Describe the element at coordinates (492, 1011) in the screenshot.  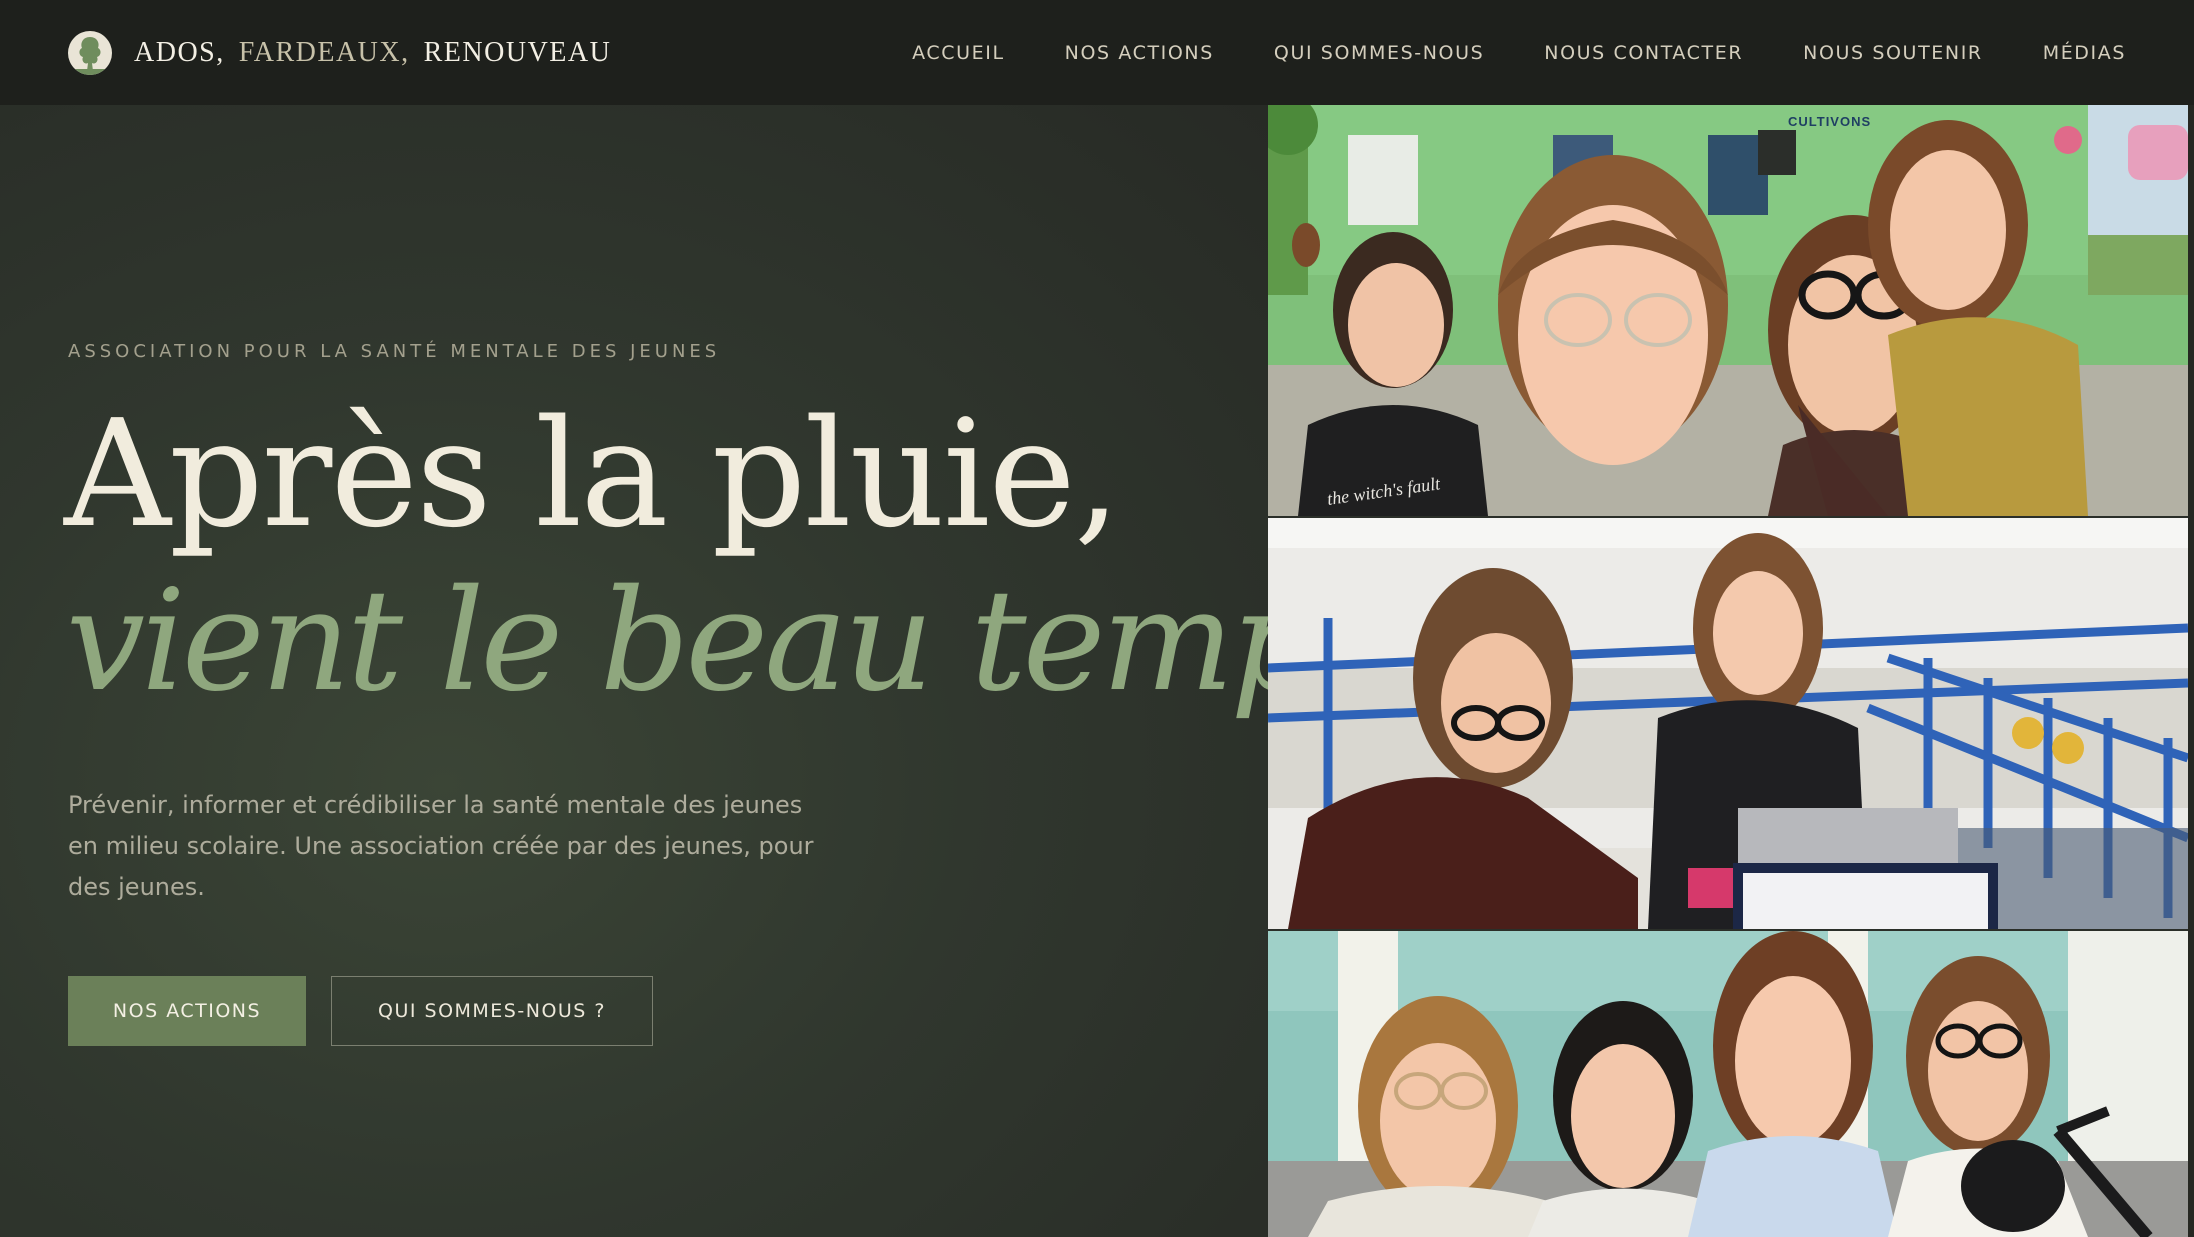
I see `qui-sommes-nous-button: QUI SOMMES-NOUS ?` at that location.